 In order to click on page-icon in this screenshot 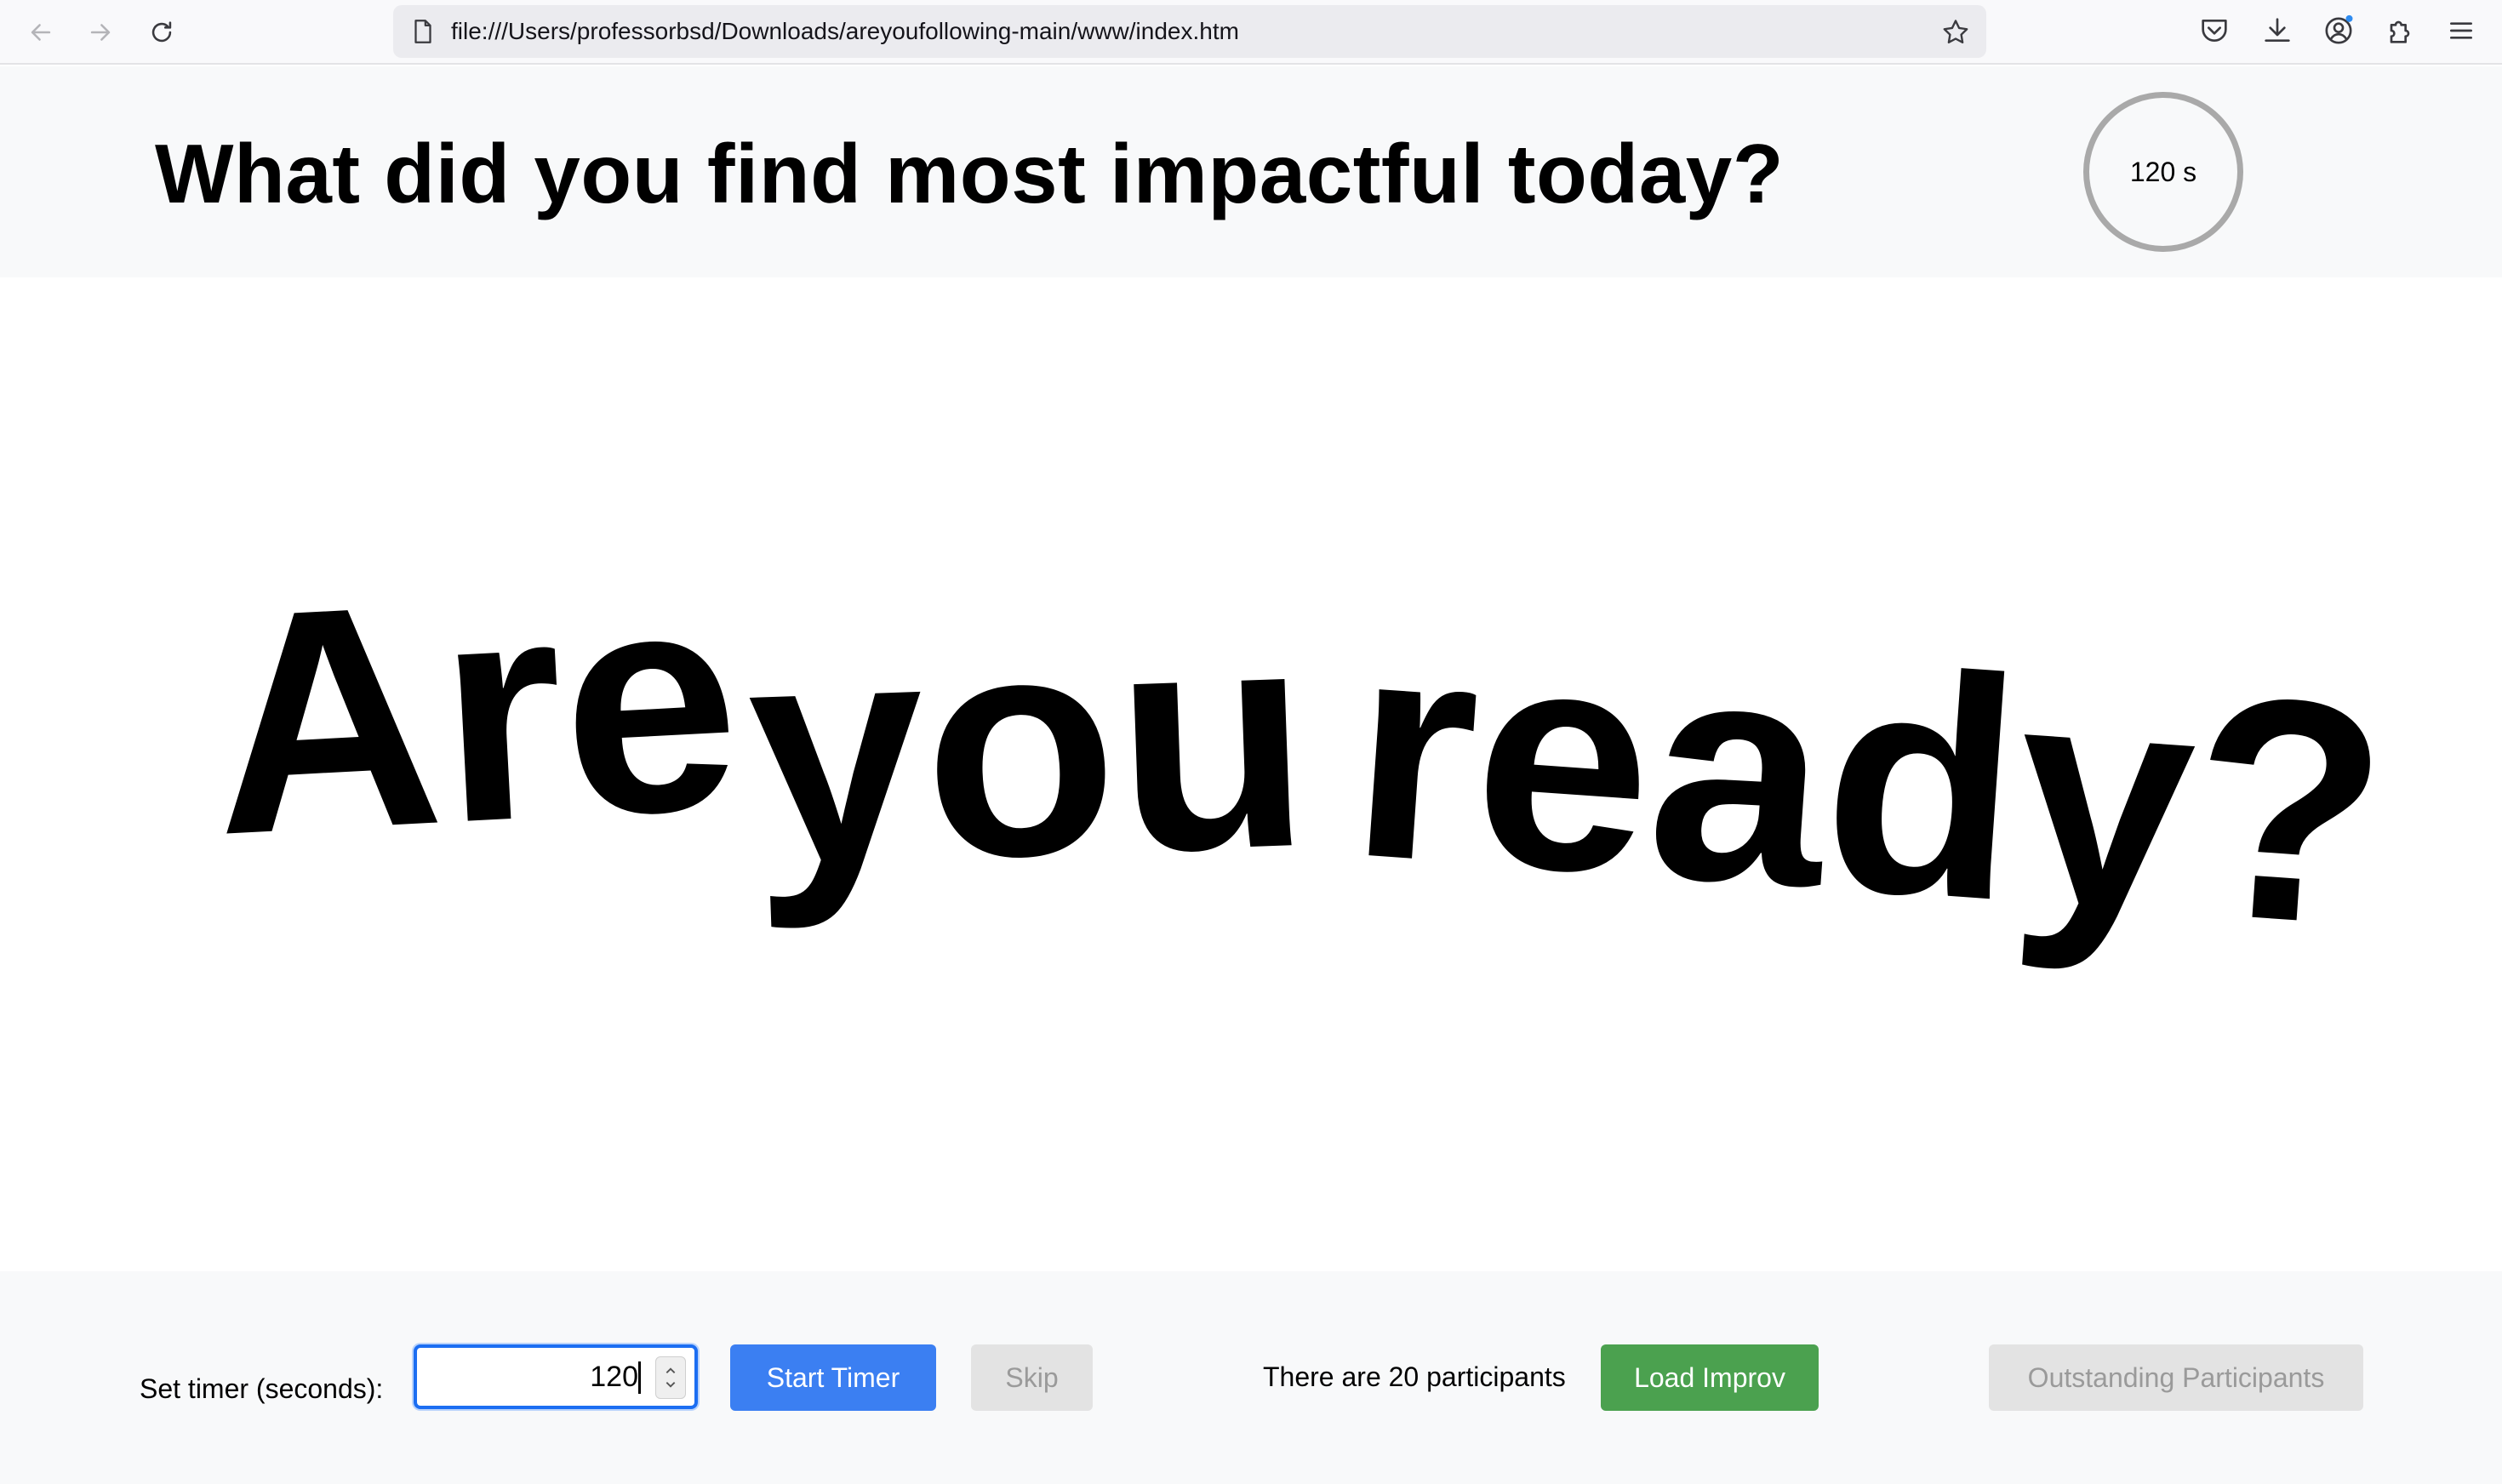, I will do `click(422, 31)`.